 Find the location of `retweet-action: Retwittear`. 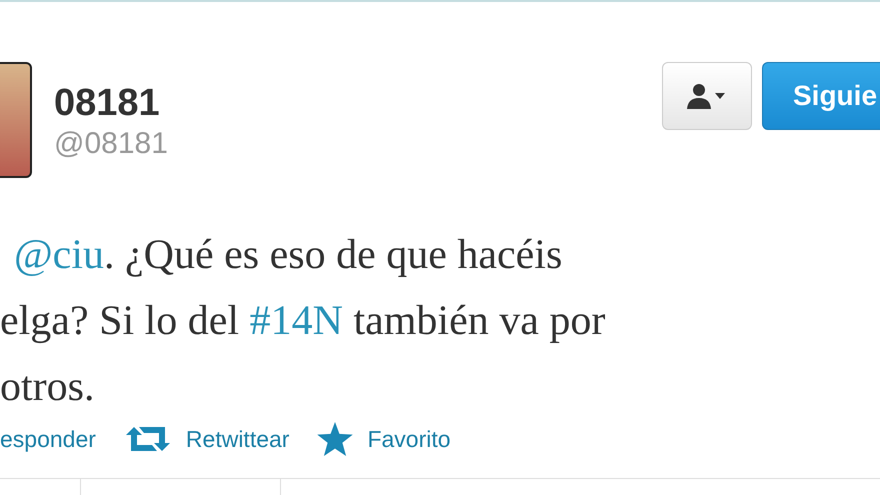

retweet-action: Retwittear is located at coordinates (207, 439).